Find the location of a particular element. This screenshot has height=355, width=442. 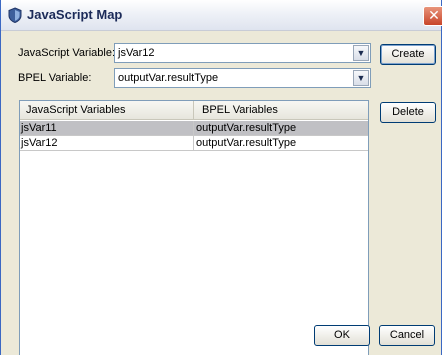

table-header: JavaScript Variables BPEL Variables is located at coordinates (194, 110).